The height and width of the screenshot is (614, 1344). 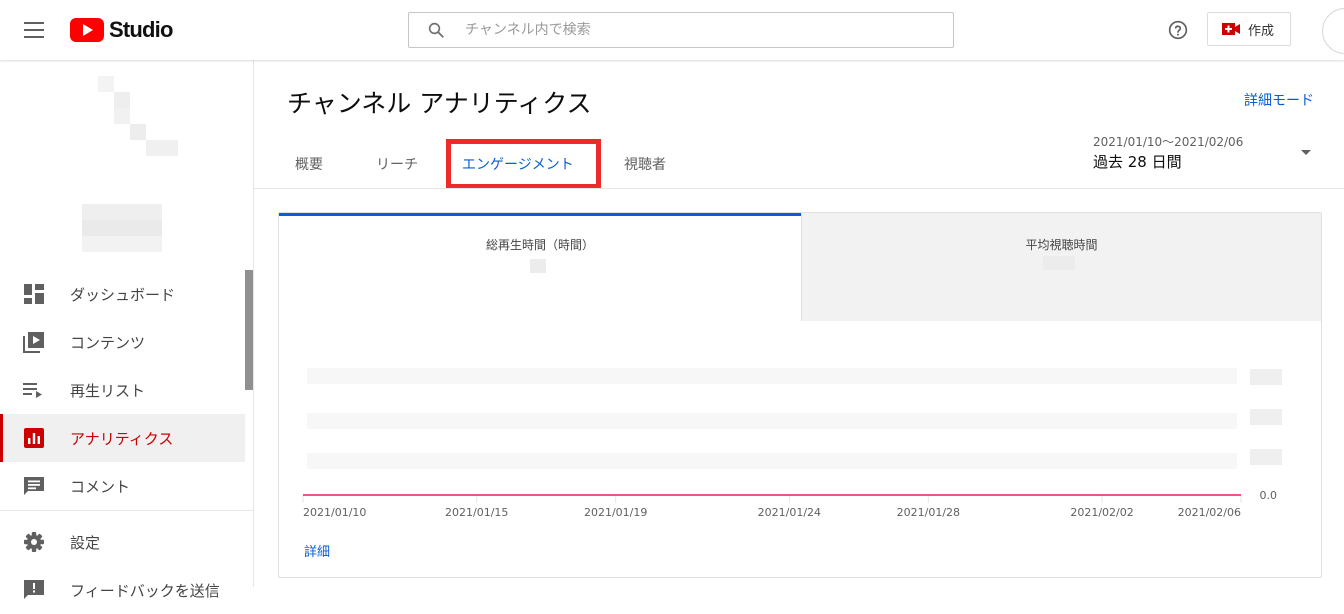 What do you see at coordinates (1209, 512) in the screenshot?
I see `x-tick-label: 2021/02/06` at bounding box center [1209, 512].